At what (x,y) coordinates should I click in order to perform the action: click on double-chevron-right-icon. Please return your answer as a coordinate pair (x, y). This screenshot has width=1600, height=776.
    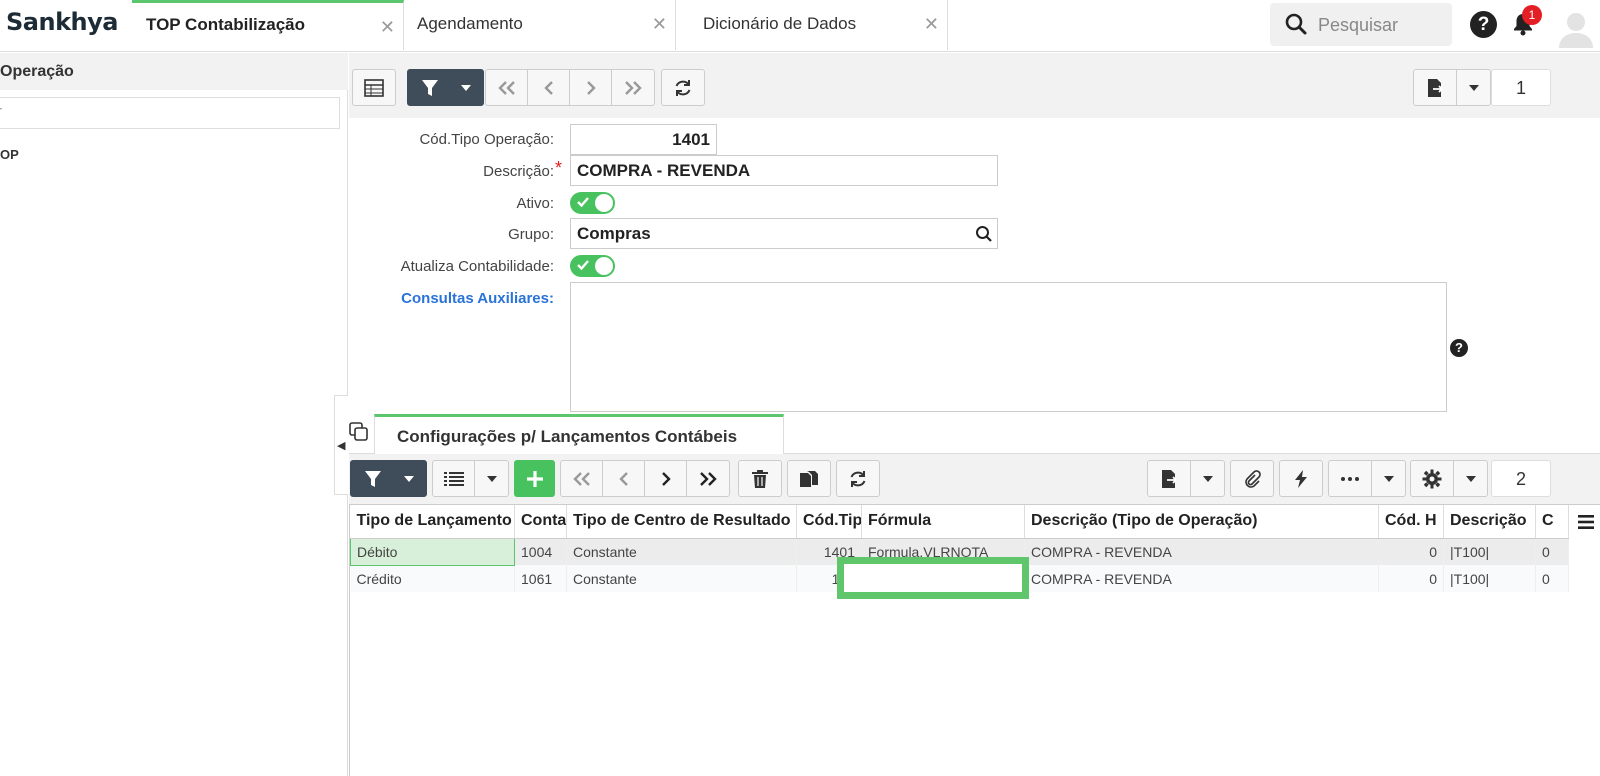
    Looking at the image, I should click on (633, 87).